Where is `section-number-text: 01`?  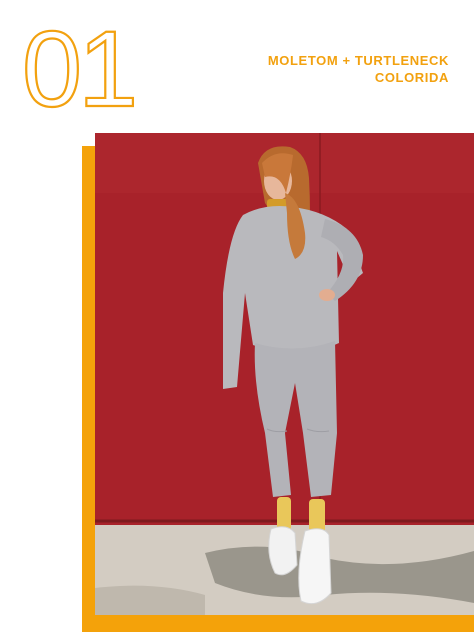 section-number-text: 01 is located at coordinates (78, 66).